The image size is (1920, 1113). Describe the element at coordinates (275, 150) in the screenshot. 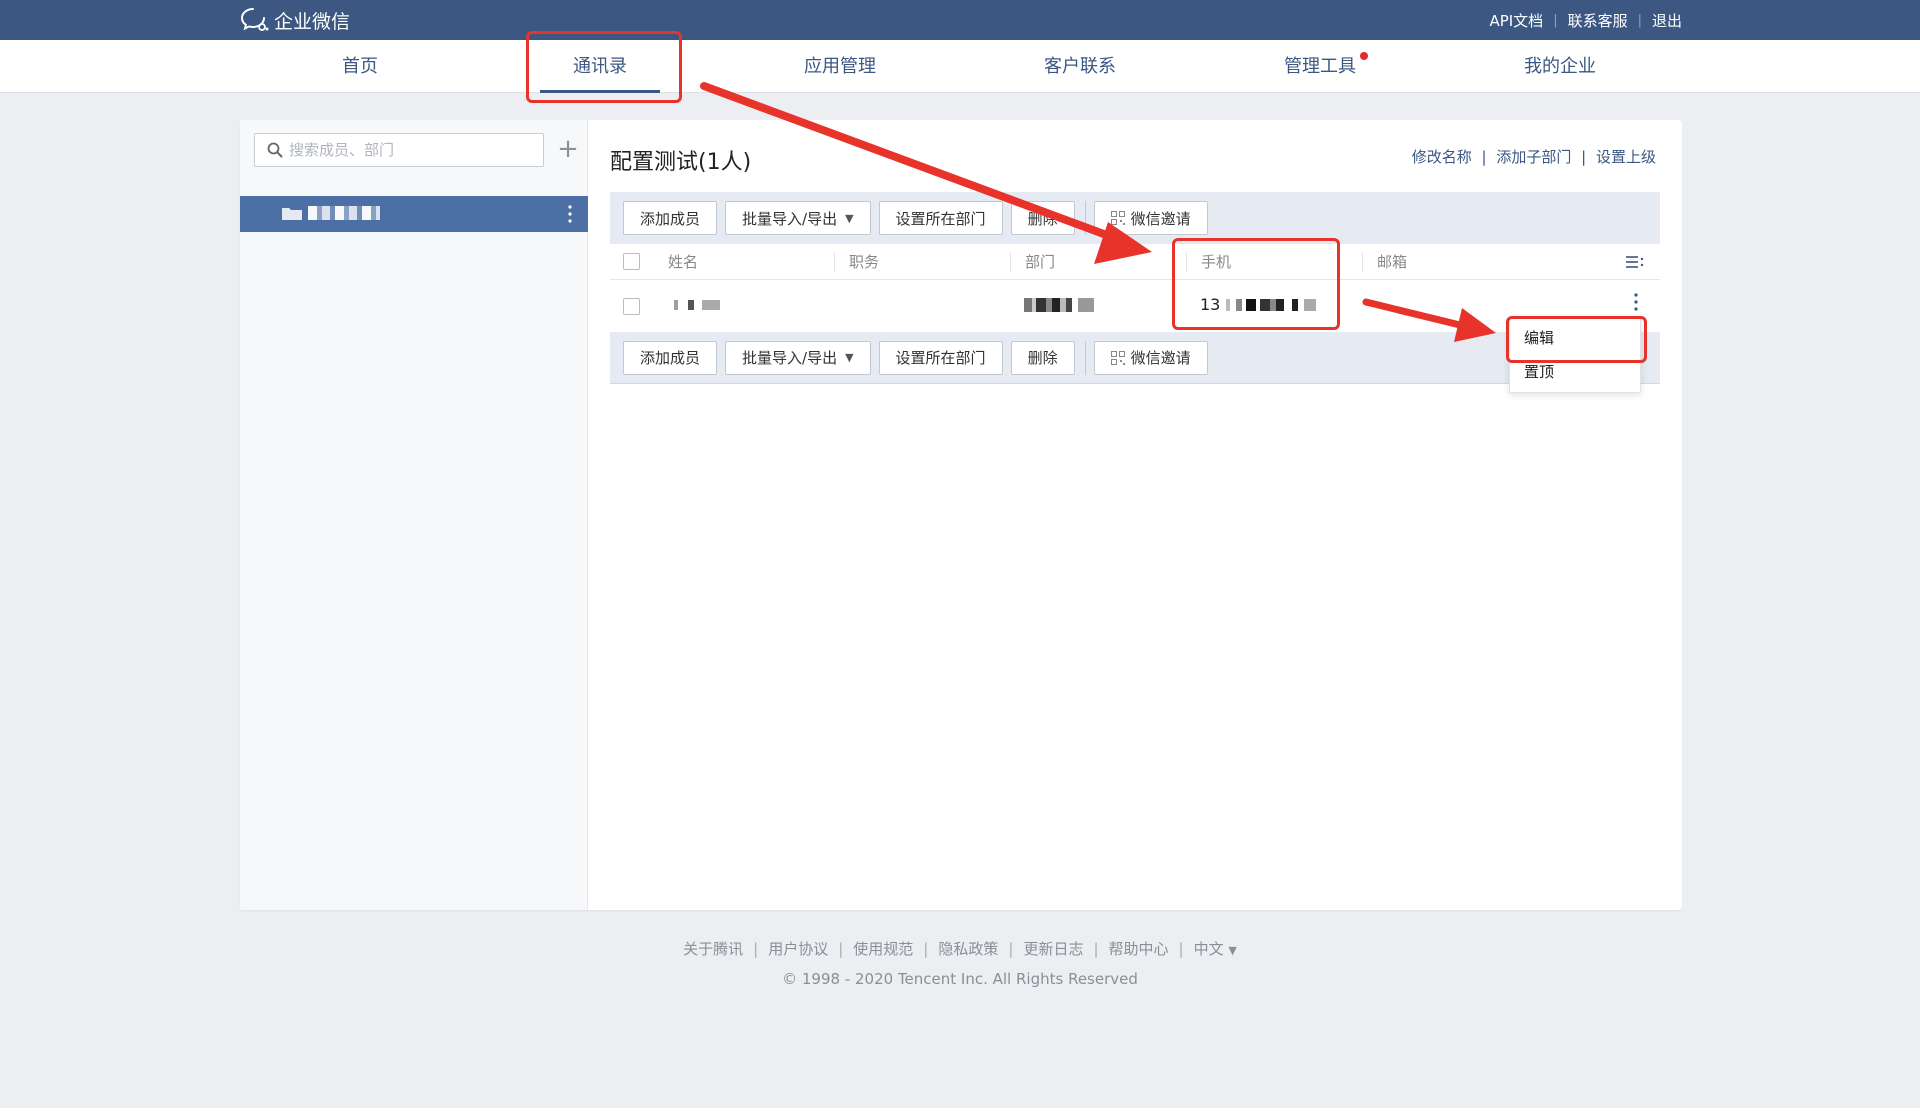

I see `search-icon` at that location.